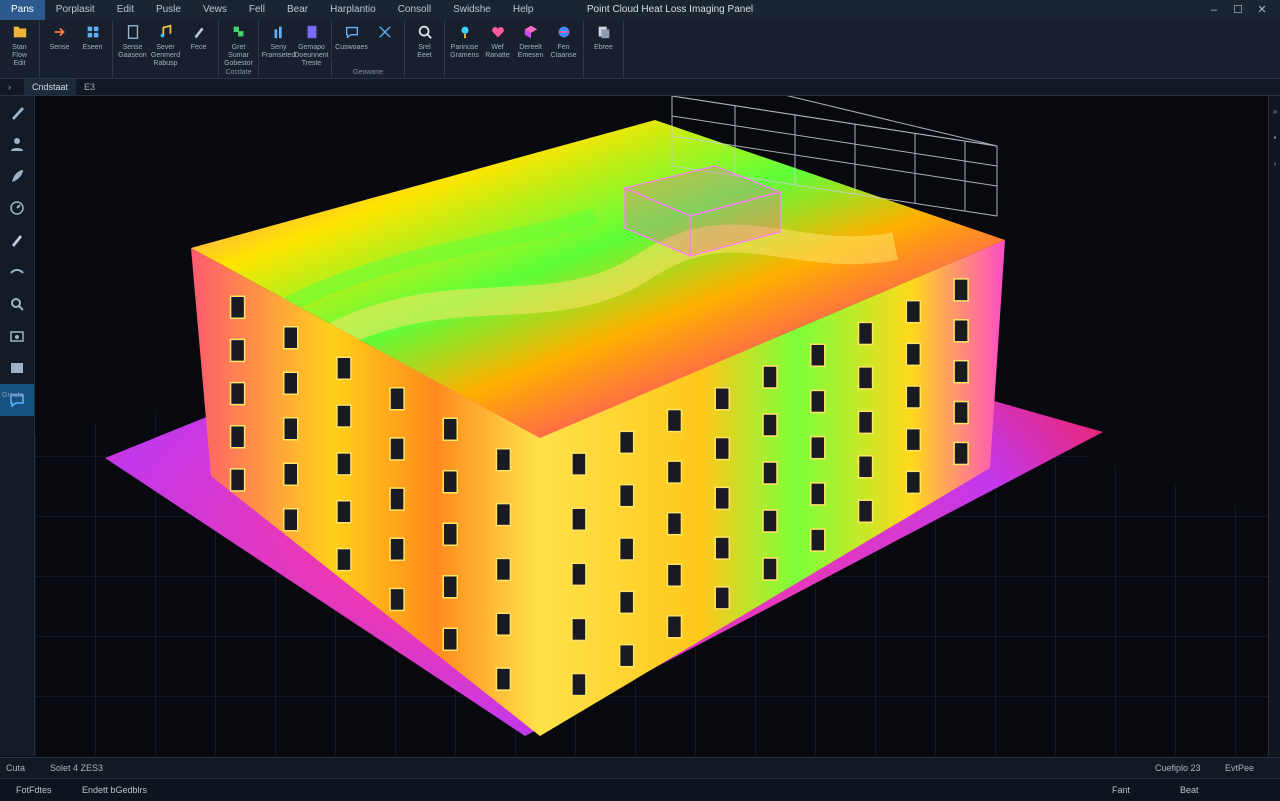  Describe the element at coordinates (89, 87) in the screenshot. I see `tab-e3: E3` at that location.